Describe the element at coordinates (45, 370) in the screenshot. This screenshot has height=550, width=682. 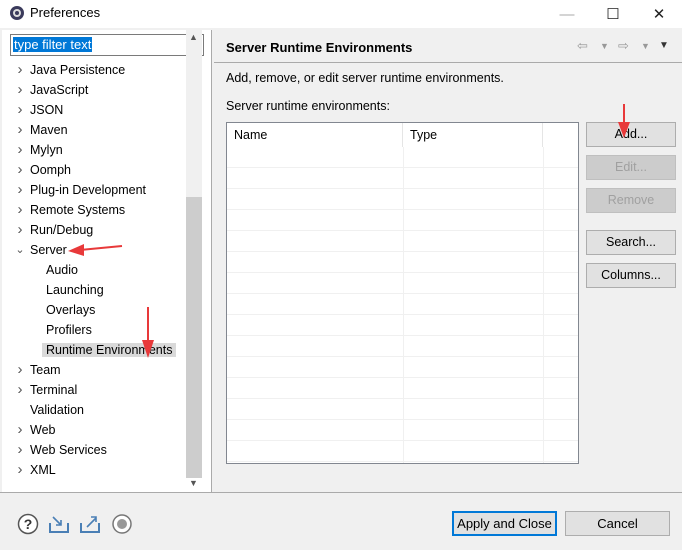
I see `tree-item-label: Team` at that location.